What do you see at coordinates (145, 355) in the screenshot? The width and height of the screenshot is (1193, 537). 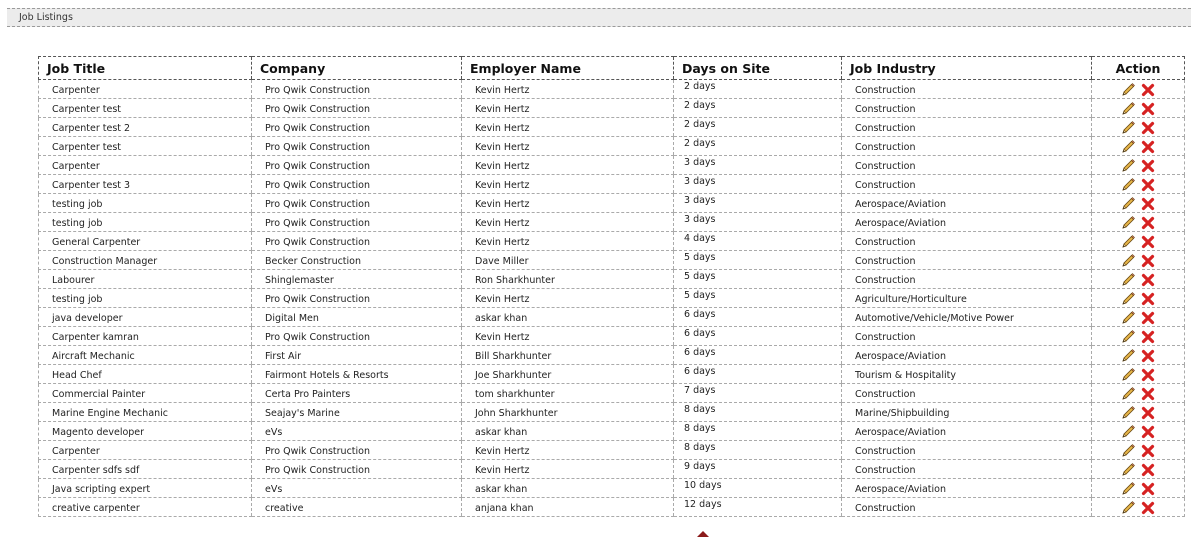 I see `cell-job-title: Aircraft Mechanic` at bounding box center [145, 355].